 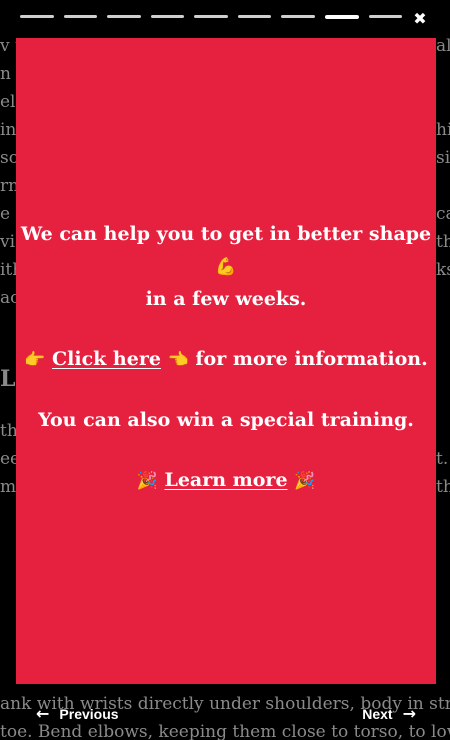 What do you see at coordinates (43, 713) in the screenshot?
I see `arrow-left-icon: ←` at bounding box center [43, 713].